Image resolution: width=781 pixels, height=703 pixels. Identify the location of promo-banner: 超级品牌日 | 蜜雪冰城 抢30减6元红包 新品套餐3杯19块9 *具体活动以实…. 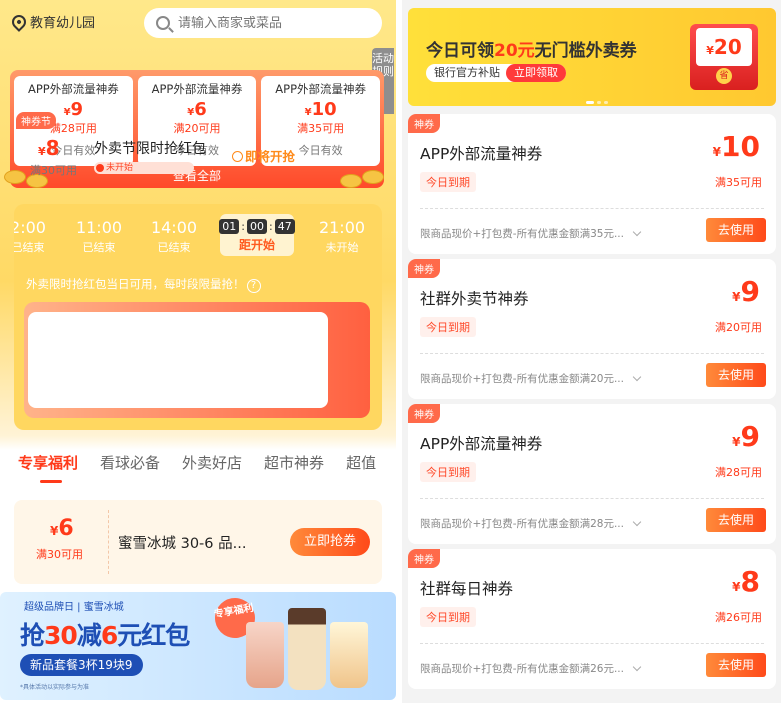
(198, 646).